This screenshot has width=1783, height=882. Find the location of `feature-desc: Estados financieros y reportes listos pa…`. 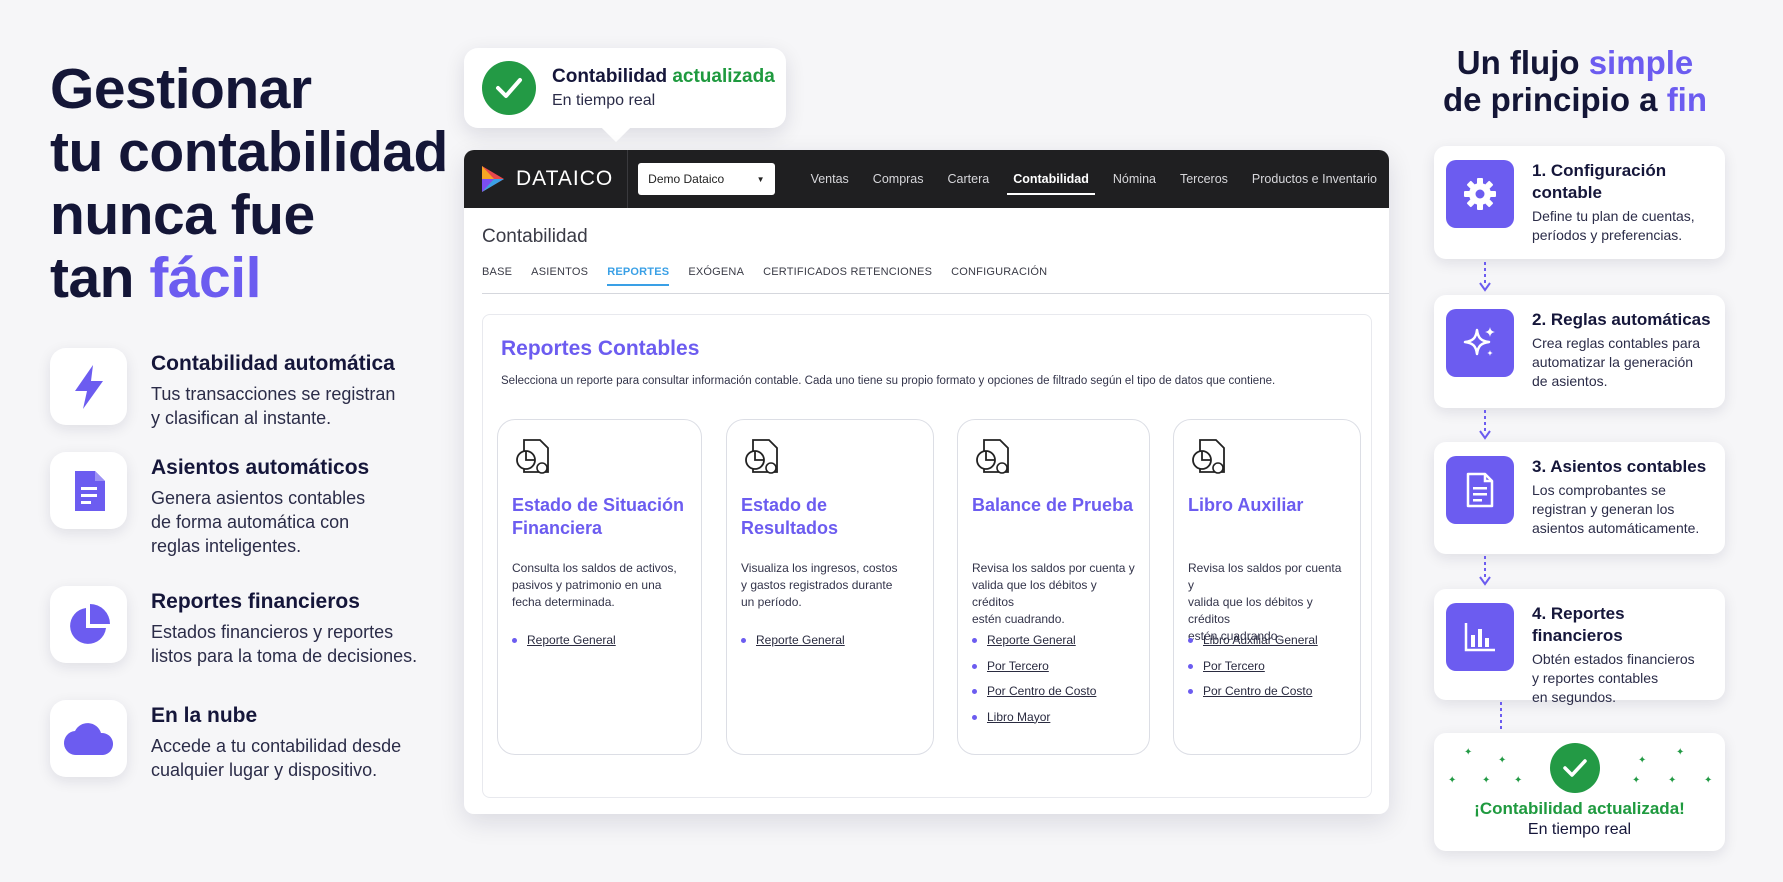

feature-desc: Estados financieros y reportes listos pa… is located at coordinates (284, 644).